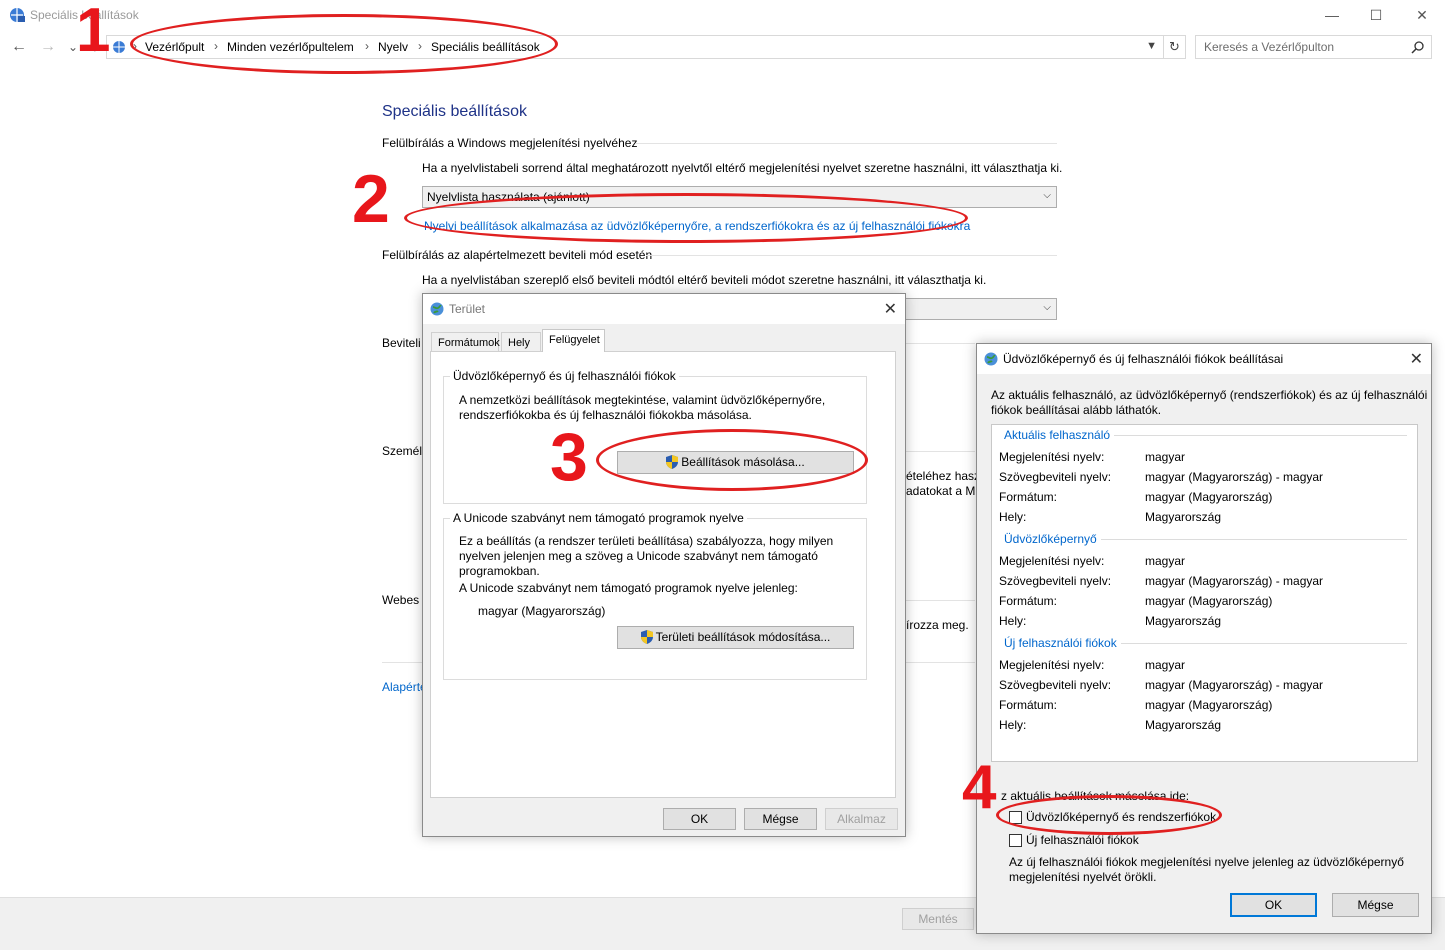 Image resolution: width=1445 pixels, height=950 pixels. I want to click on refresh-icon: ↻, so click(1174, 46).